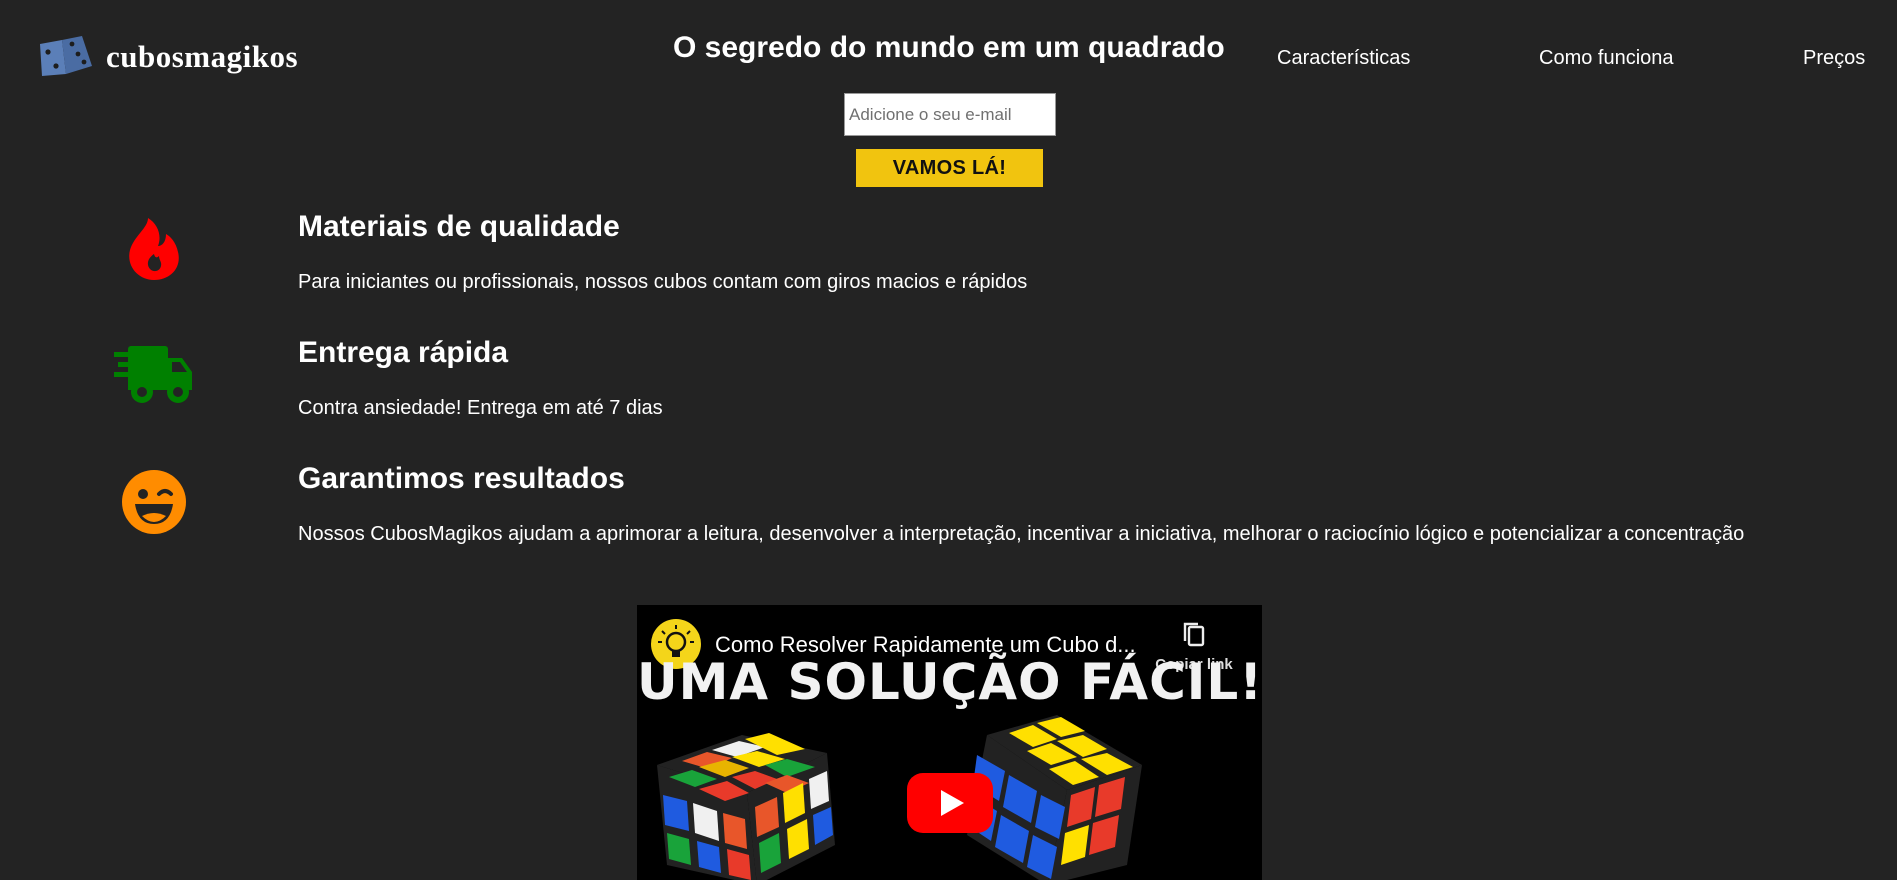 The image size is (1897, 880). I want to click on play-button, so click(950, 803).